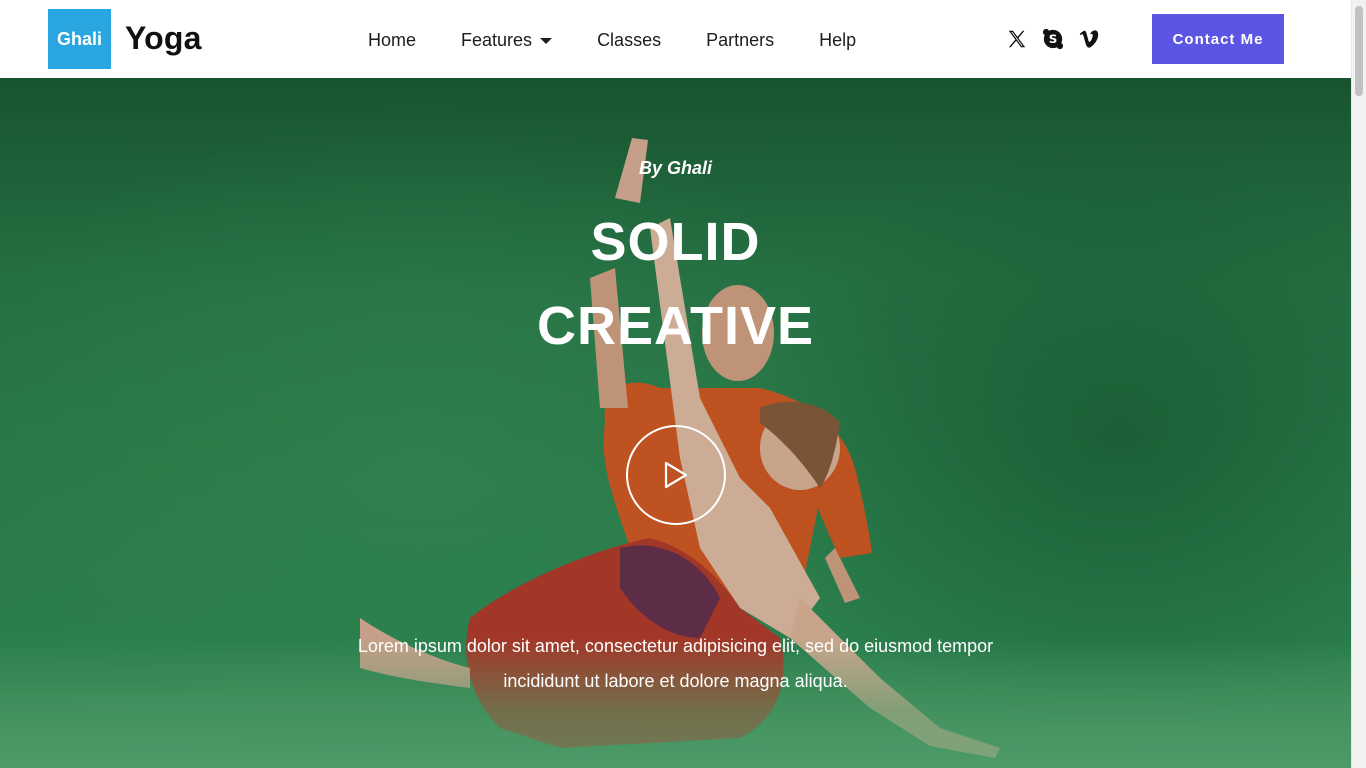 The width and height of the screenshot is (1366, 768). Describe the element at coordinates (1358, 384) in the screenshot. I see `page-scrollbar` at that location.